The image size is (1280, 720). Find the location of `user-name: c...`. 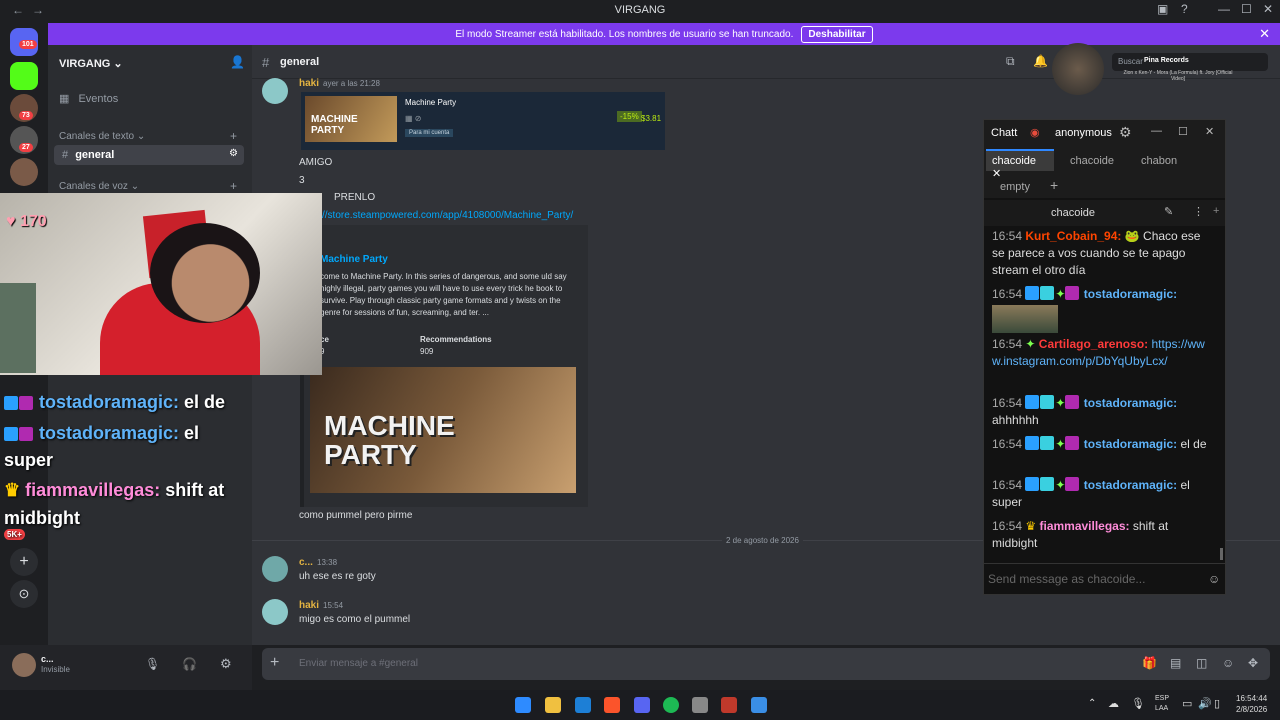

user-name: c... is located at coordinates (47, 659).